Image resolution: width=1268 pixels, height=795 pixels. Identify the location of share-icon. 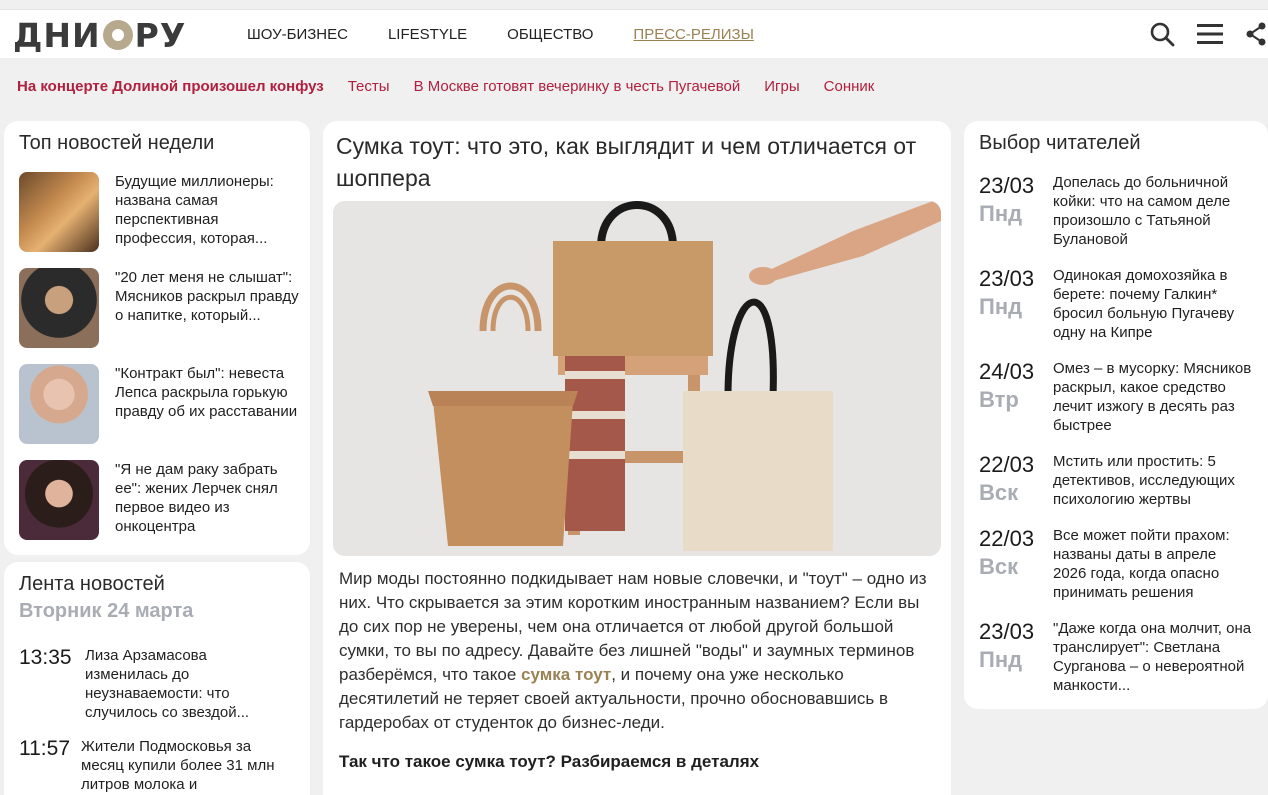
(1256, 34).